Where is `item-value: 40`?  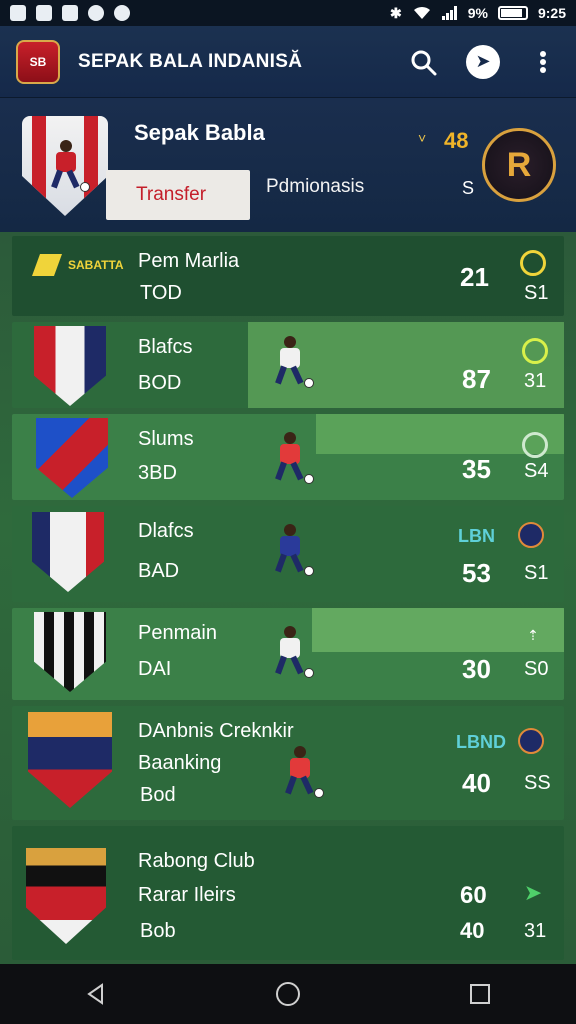 item-value: 40 is located at coordinates (476, 783).